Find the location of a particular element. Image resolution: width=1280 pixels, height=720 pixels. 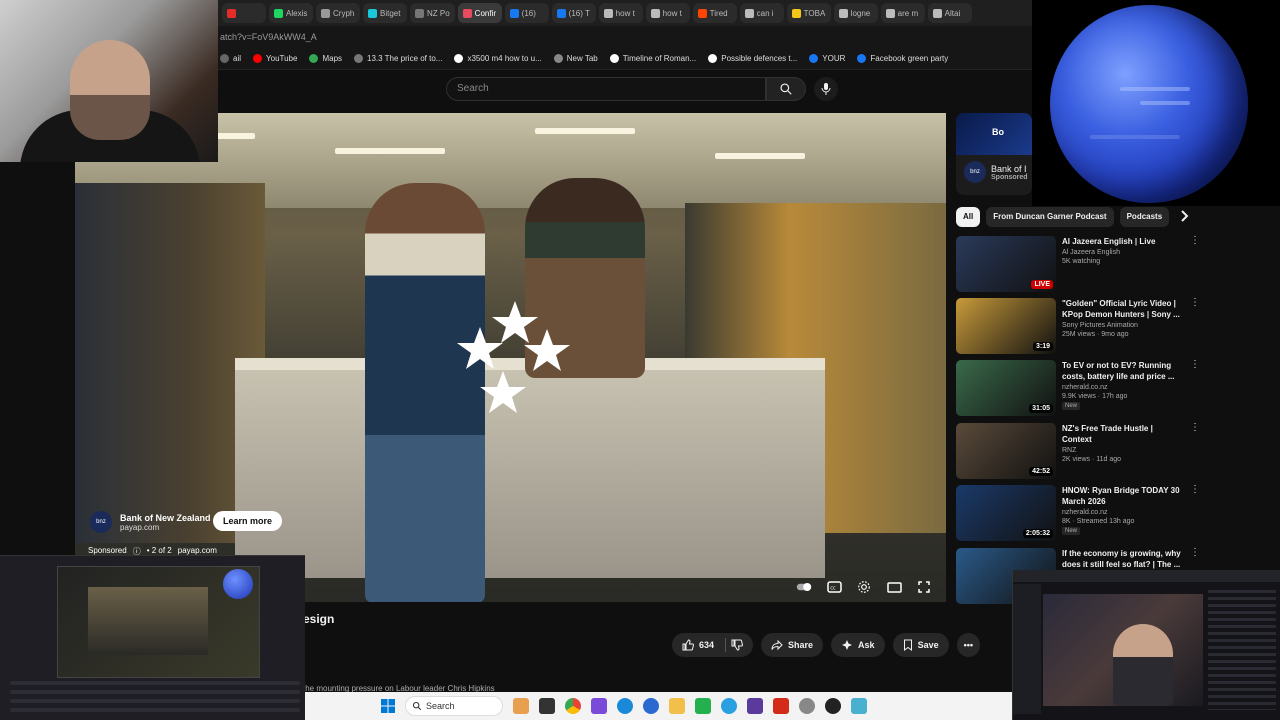

browser-tab: Confir is located at coordinates (479, 13).